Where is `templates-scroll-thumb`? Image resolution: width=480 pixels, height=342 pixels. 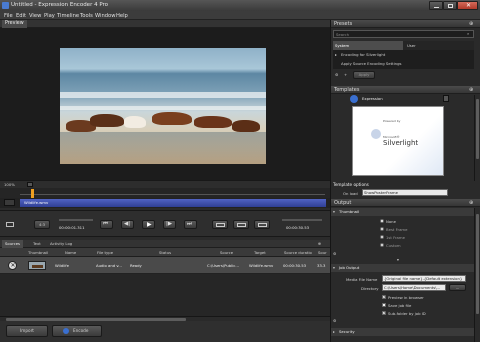 templates-scroll-thumb is located at coordinates (477, 129).